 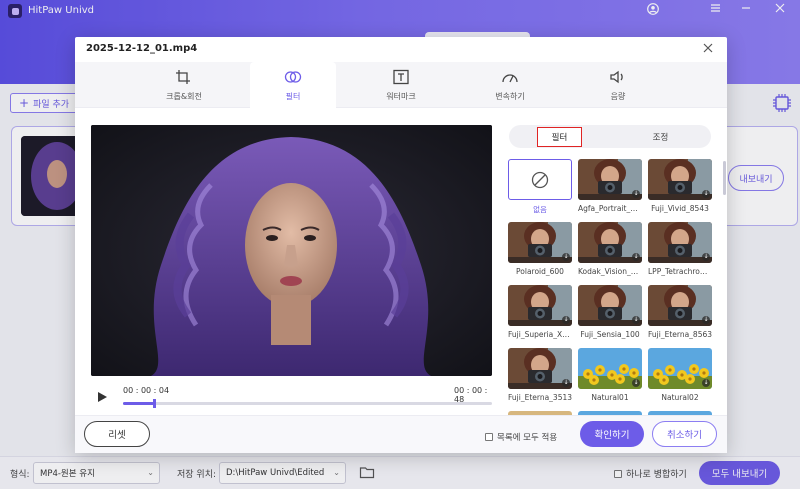 What do you see at coordinates (117, 434) in the screenshot?
I see `reset-button: 리셋` at bounding box center [117, 434].